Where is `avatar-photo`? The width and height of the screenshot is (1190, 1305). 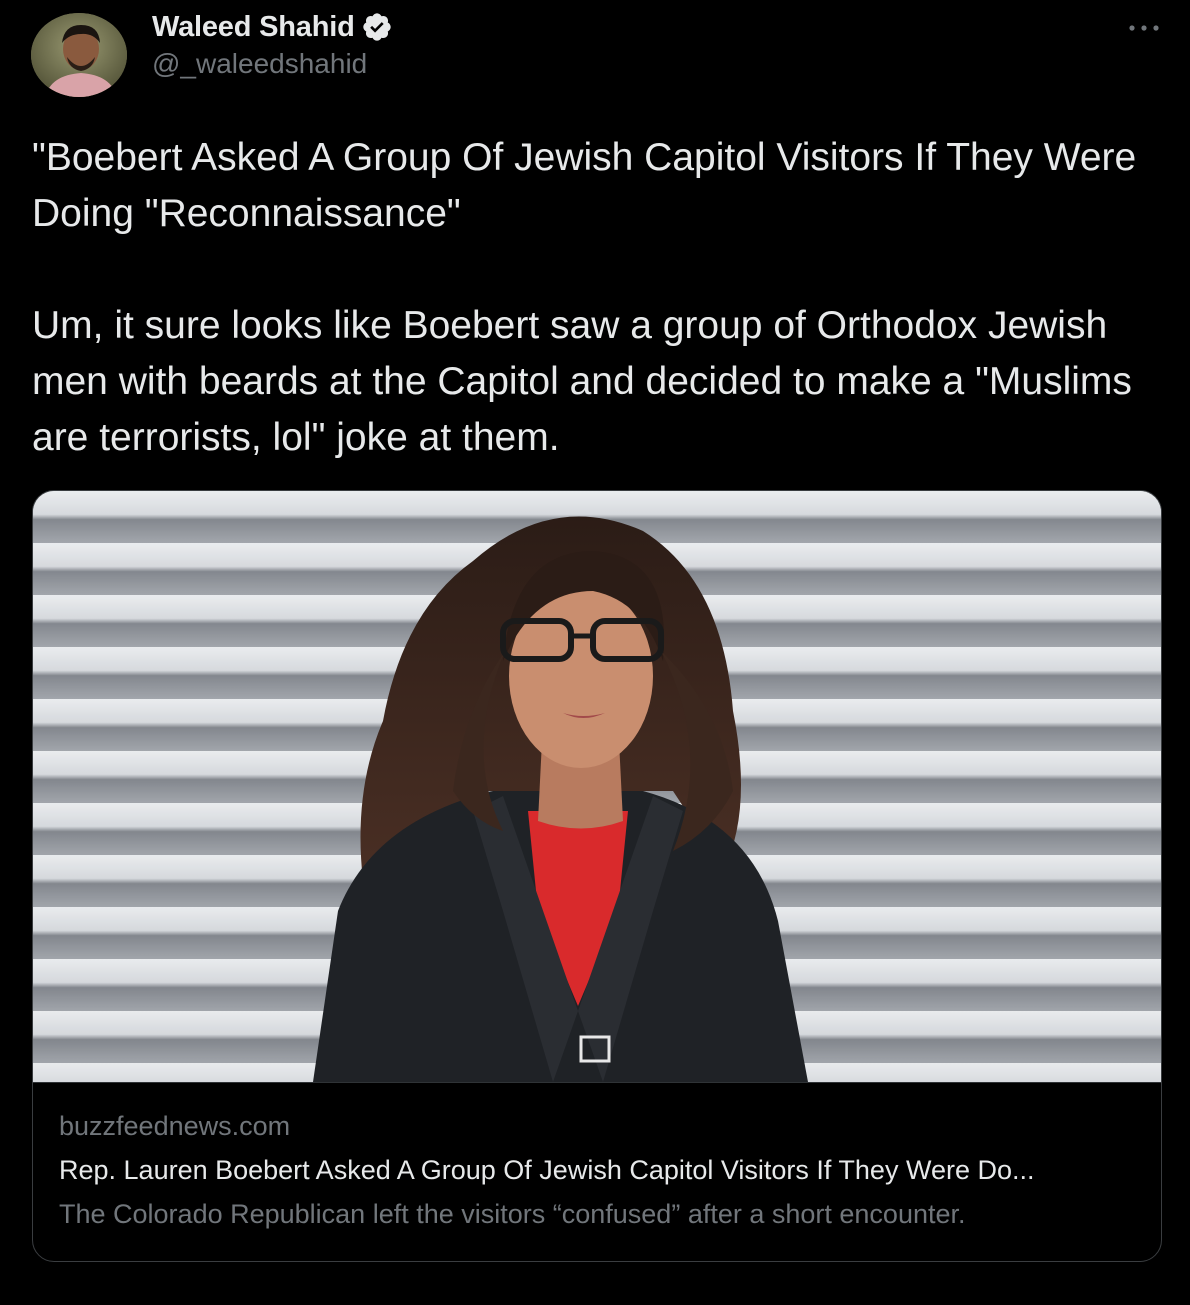
avatar-photo is located at coordinates (79, 55).